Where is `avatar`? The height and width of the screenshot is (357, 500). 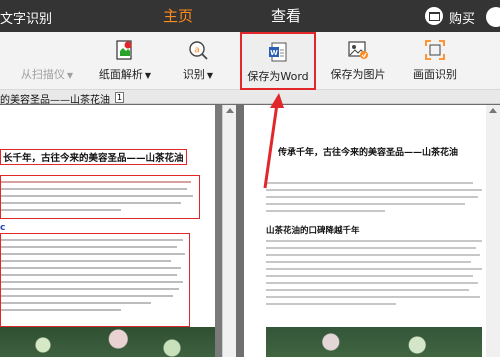
avatar is located at coordinates (493, 17).